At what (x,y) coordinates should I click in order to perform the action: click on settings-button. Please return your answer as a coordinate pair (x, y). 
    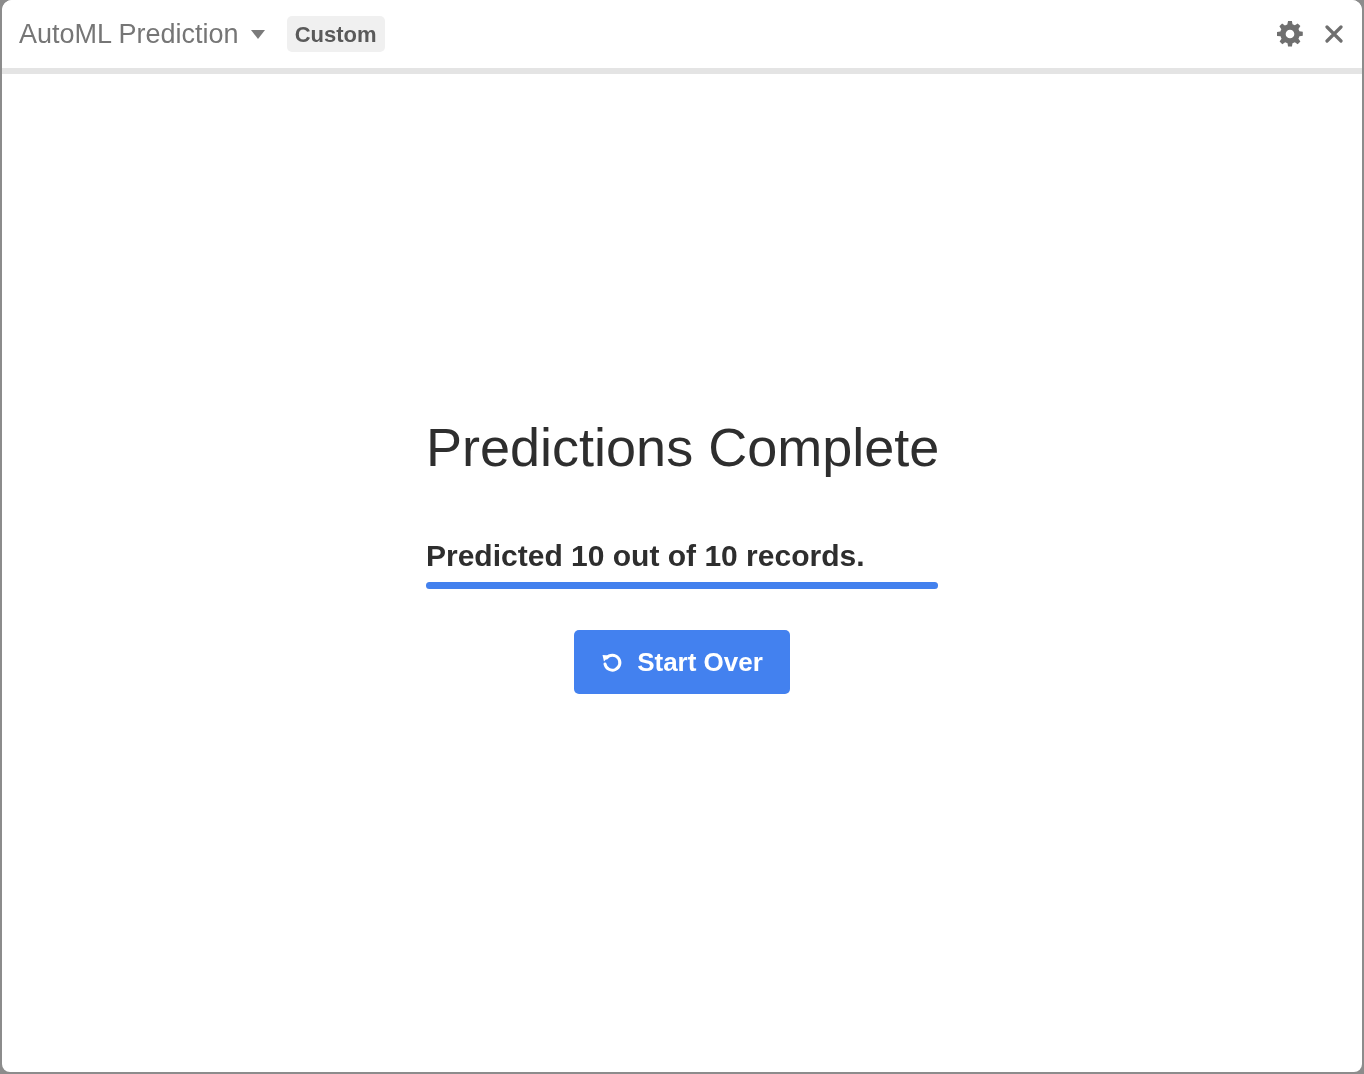
    Looking at the image, I should click on (1290, 34).